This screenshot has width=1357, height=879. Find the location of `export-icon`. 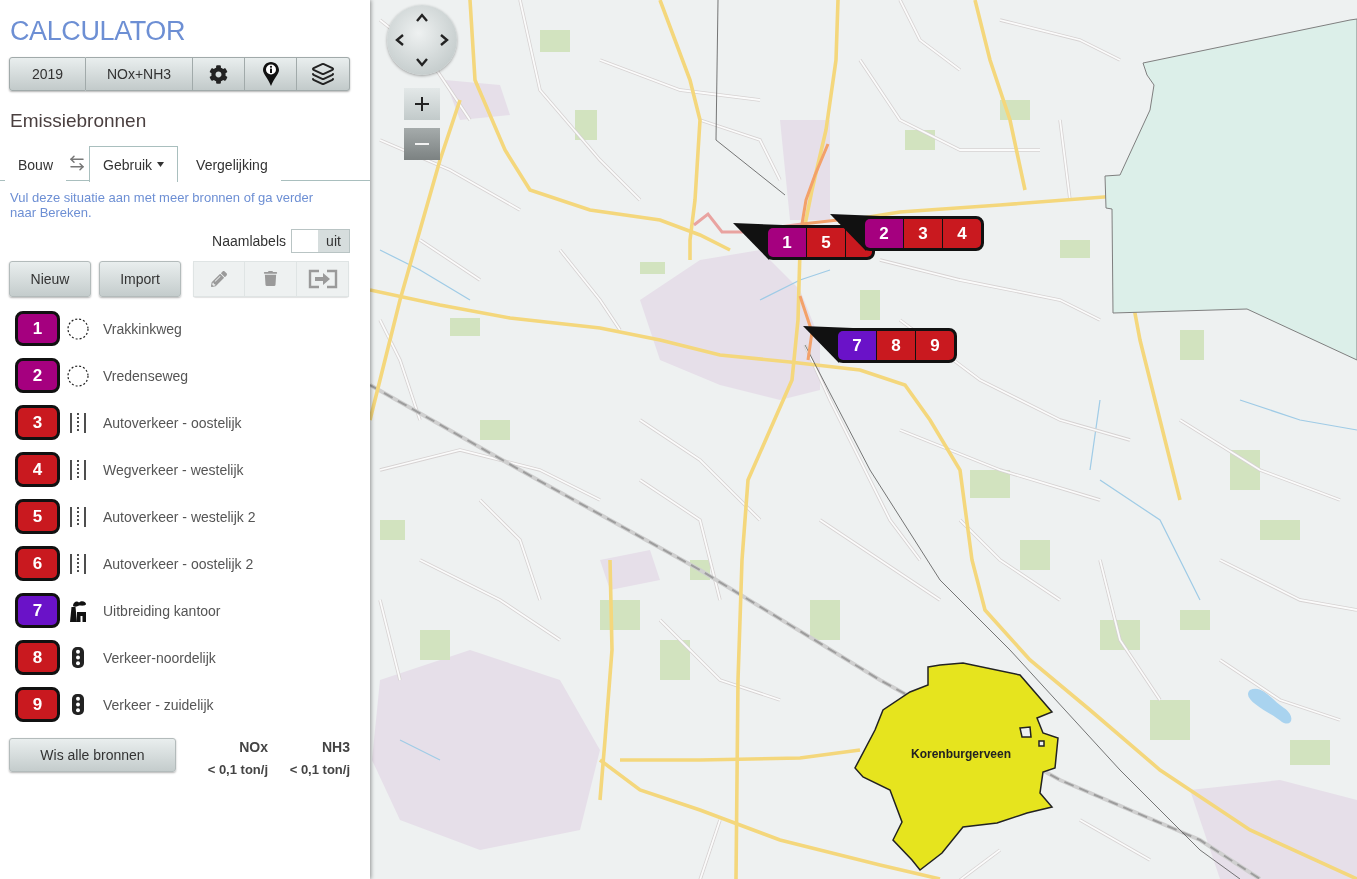

export-icon is located at coordinates (322, 278).